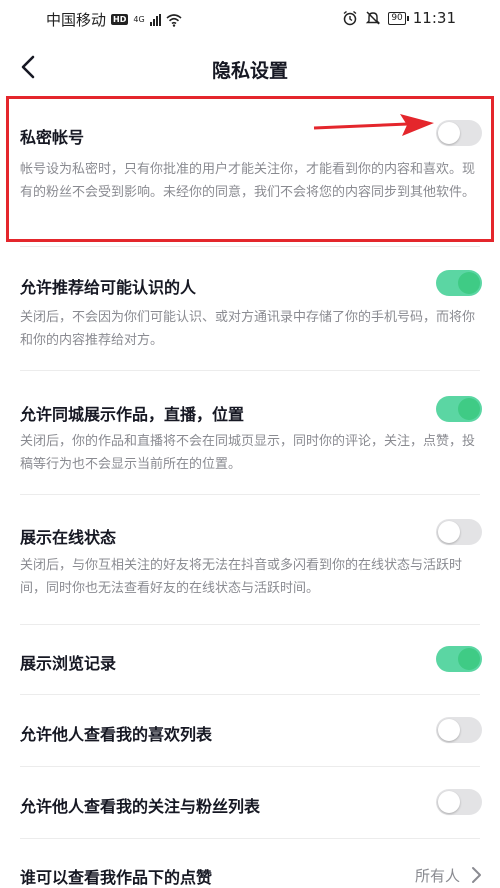 This screenshot has height=888, width=500. I want to click on likes-list-toggle, so click(459, 730).